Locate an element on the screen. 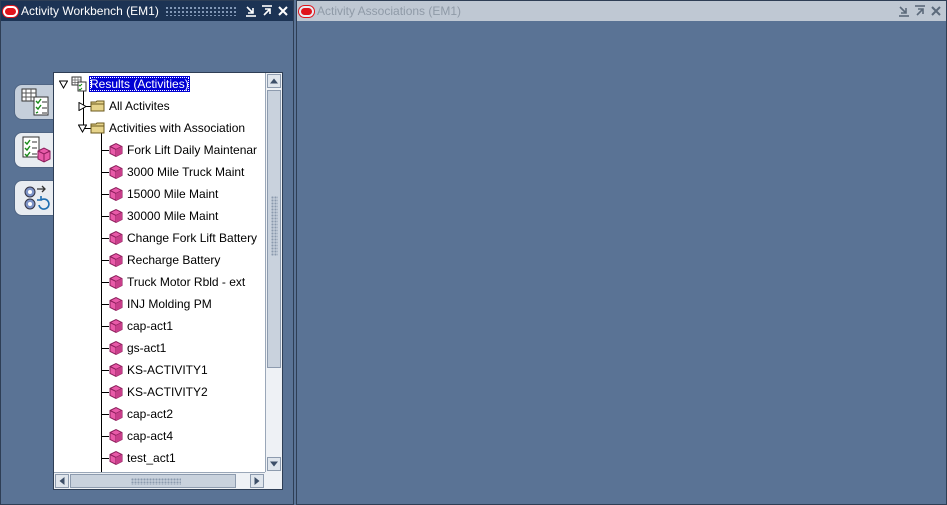 This screenshot has height=505, width=947. tree-activity-item: cap-act2 is located at coordinates (141, 414).